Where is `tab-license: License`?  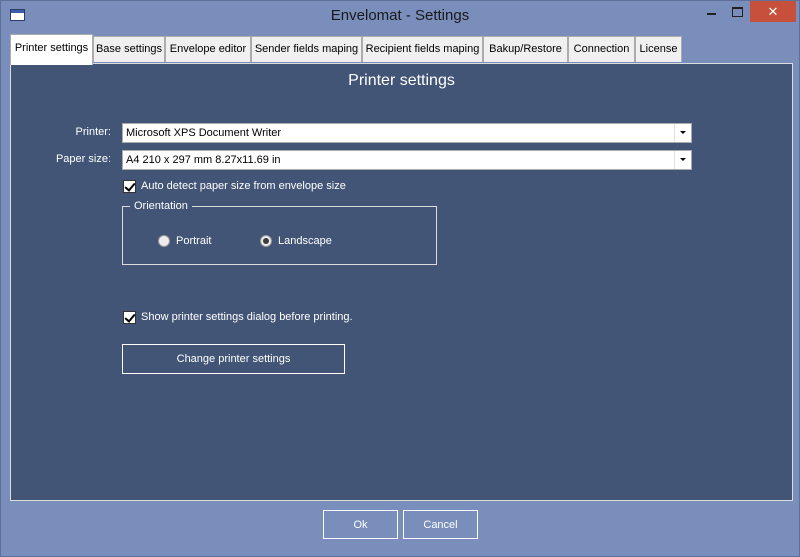
tab-license: License is located at coordinates (658, 49).